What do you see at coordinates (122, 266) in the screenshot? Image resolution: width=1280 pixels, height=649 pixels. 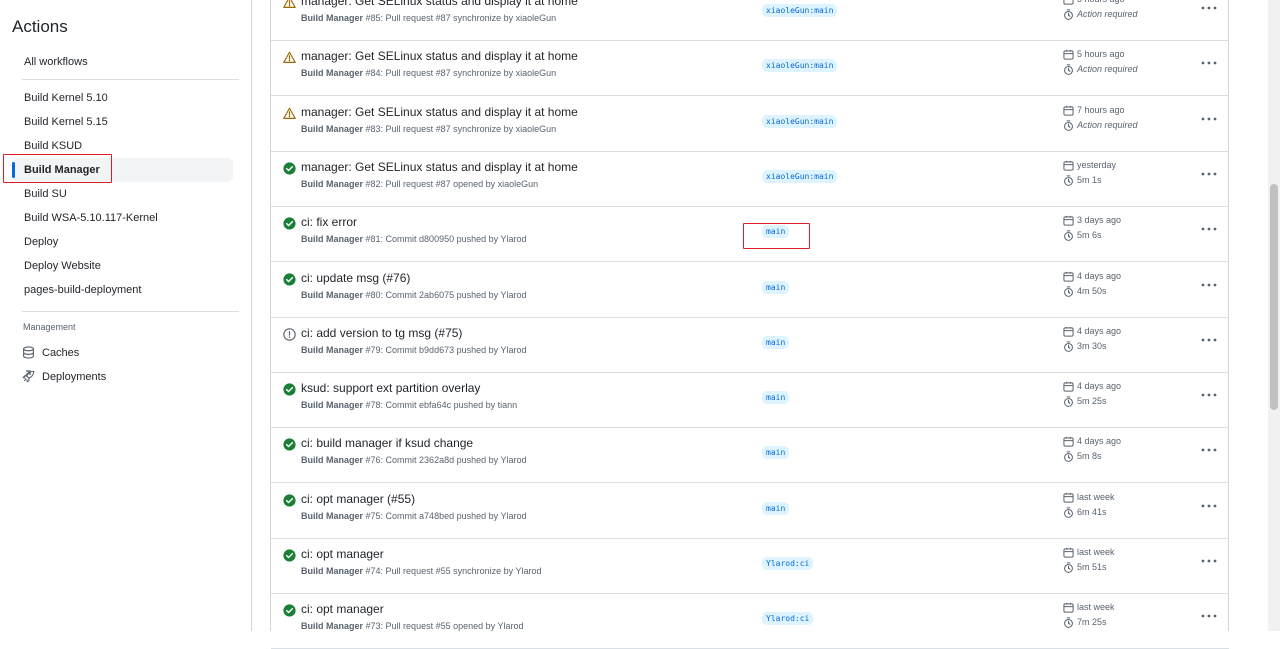 I see `sidebar-item-deploy-website: Deploy Website` at bounding box center [122, 266].